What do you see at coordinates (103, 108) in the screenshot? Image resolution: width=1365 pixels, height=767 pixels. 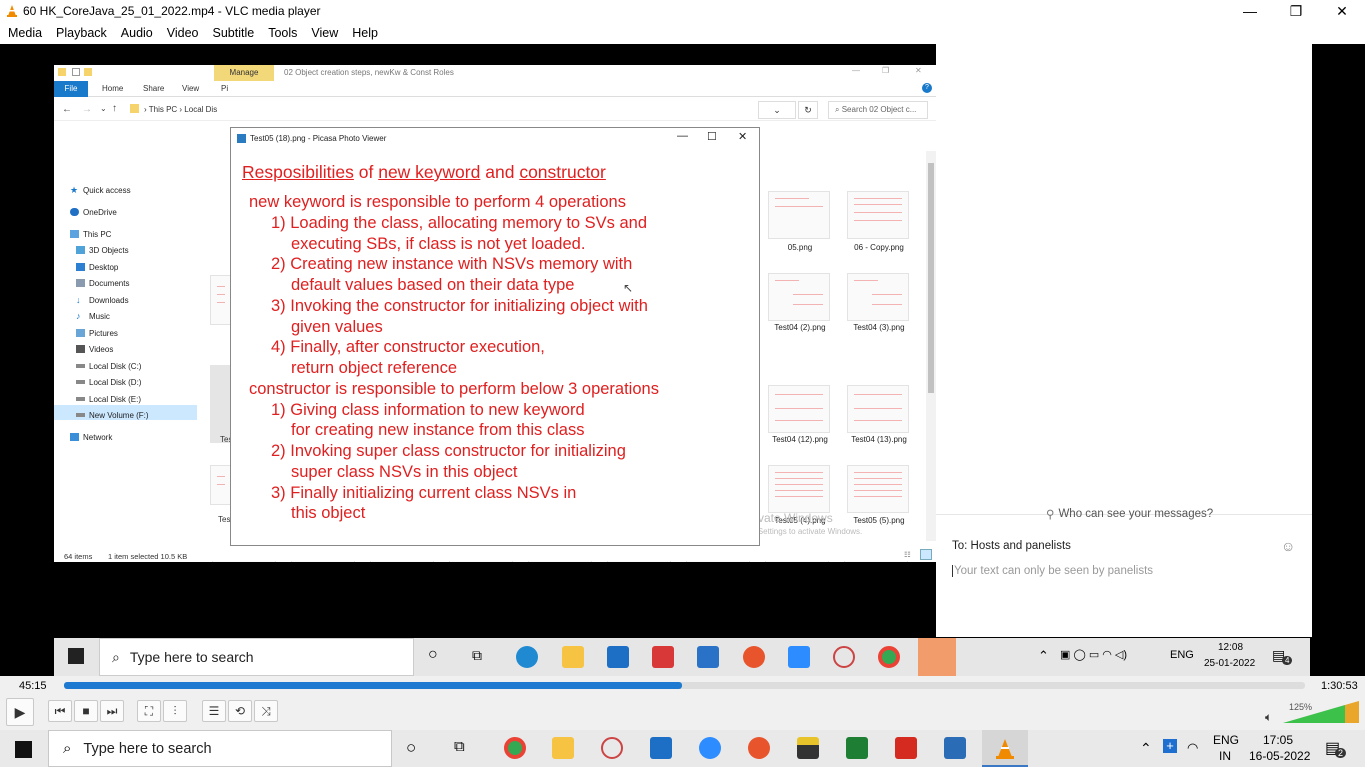 I see `recent-chevron-icon: ⌄` at bounding box center [103, 108].